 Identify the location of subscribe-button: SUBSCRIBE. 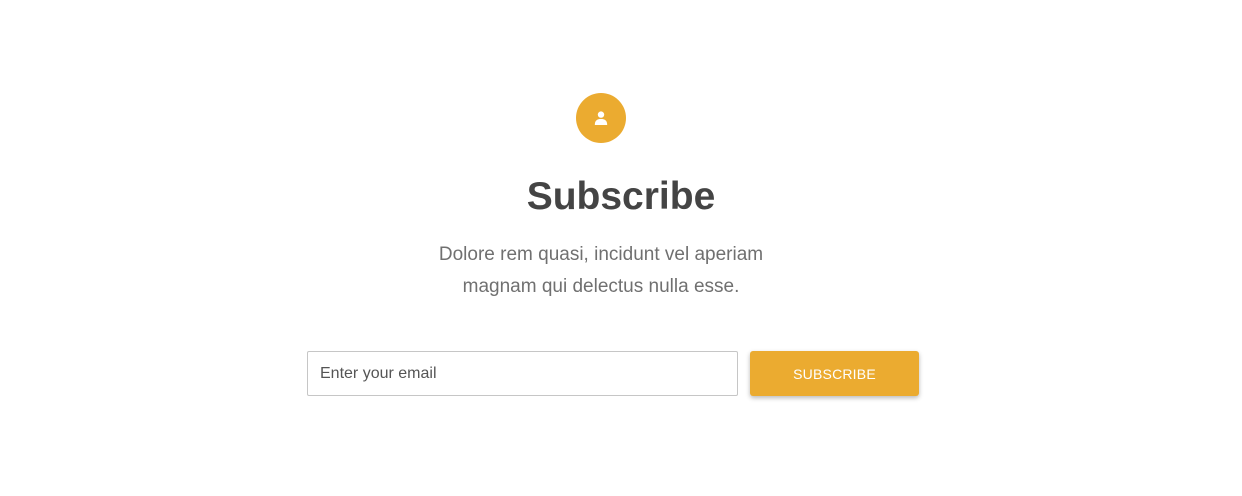
(834, 373).